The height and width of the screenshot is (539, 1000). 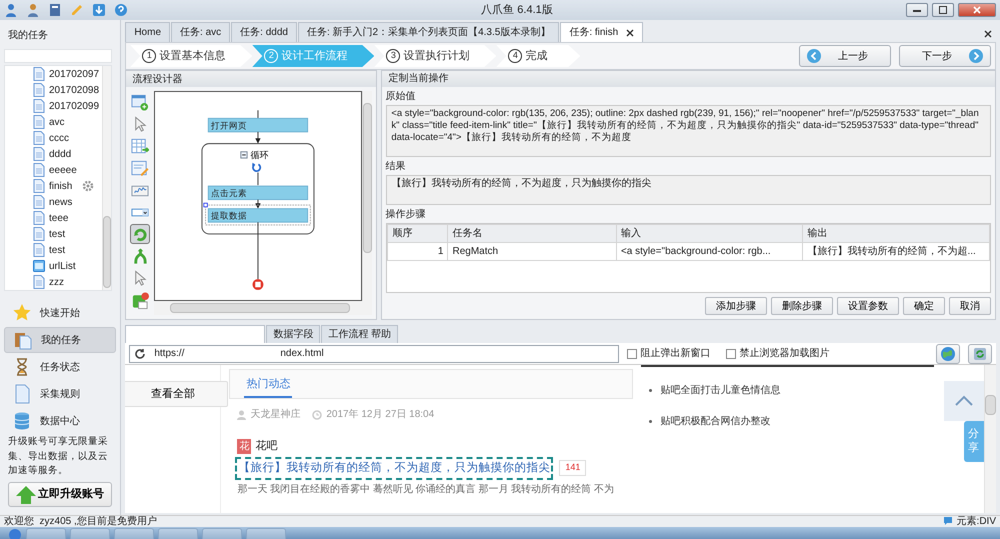 I want to click on tree-item: news, so click(x=53, y=202).